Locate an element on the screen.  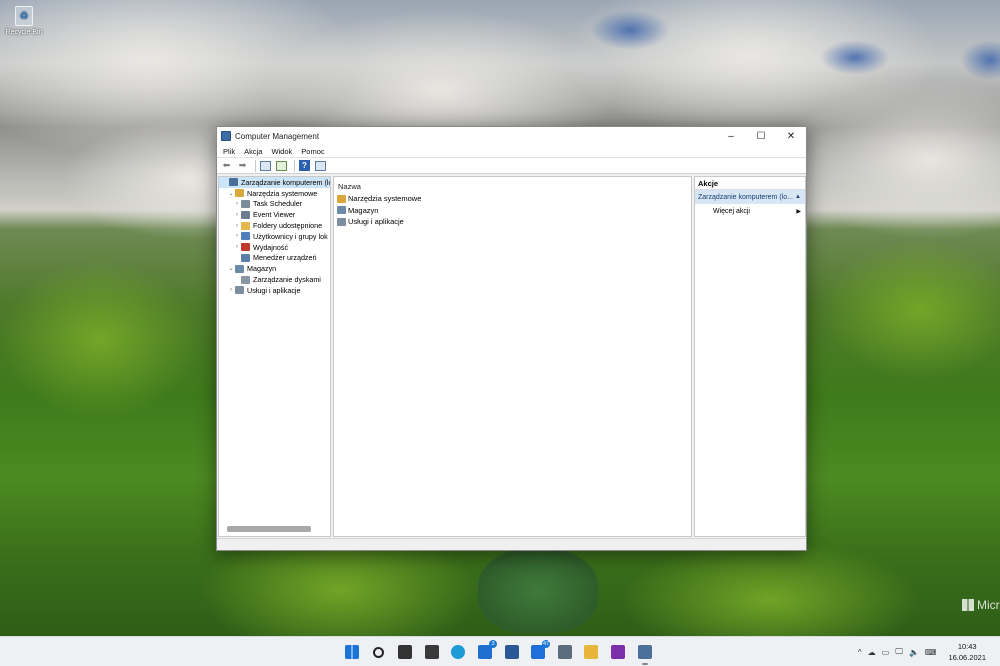
notifications-app-icon: 47 is located at coordinates (540, 650).